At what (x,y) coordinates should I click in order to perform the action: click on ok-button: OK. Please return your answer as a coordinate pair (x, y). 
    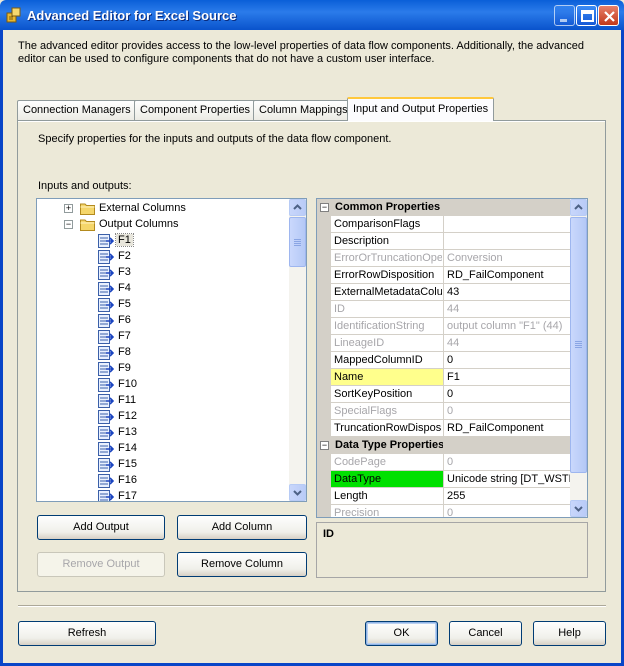
    Looking at the image, I should click on (401, 633).